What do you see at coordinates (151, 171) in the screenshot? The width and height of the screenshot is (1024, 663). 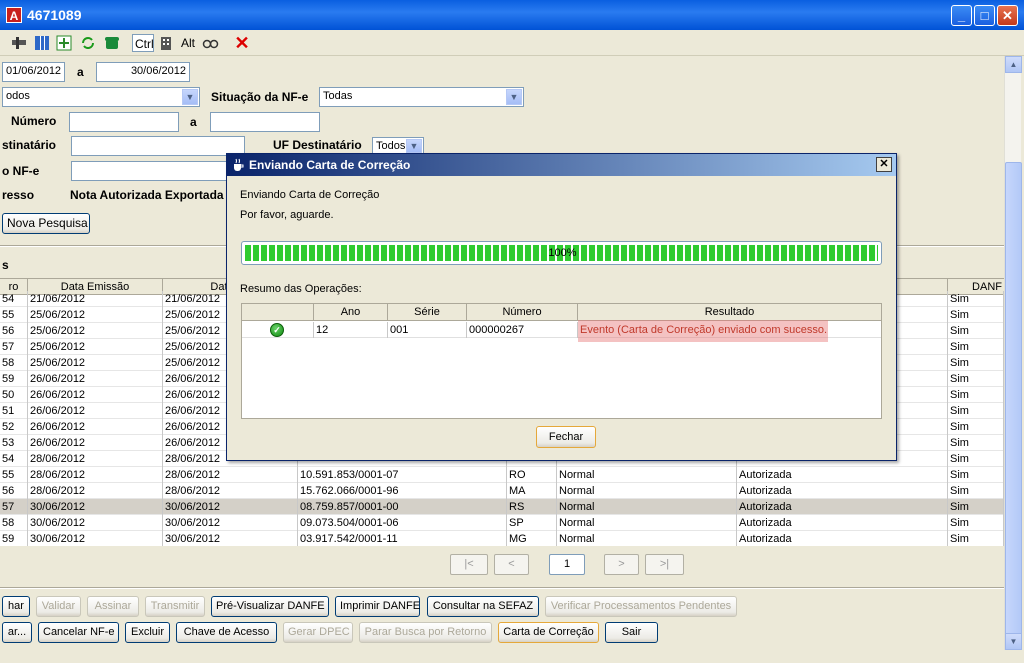 I see `nfe-input` at bounding box center [151, 171].